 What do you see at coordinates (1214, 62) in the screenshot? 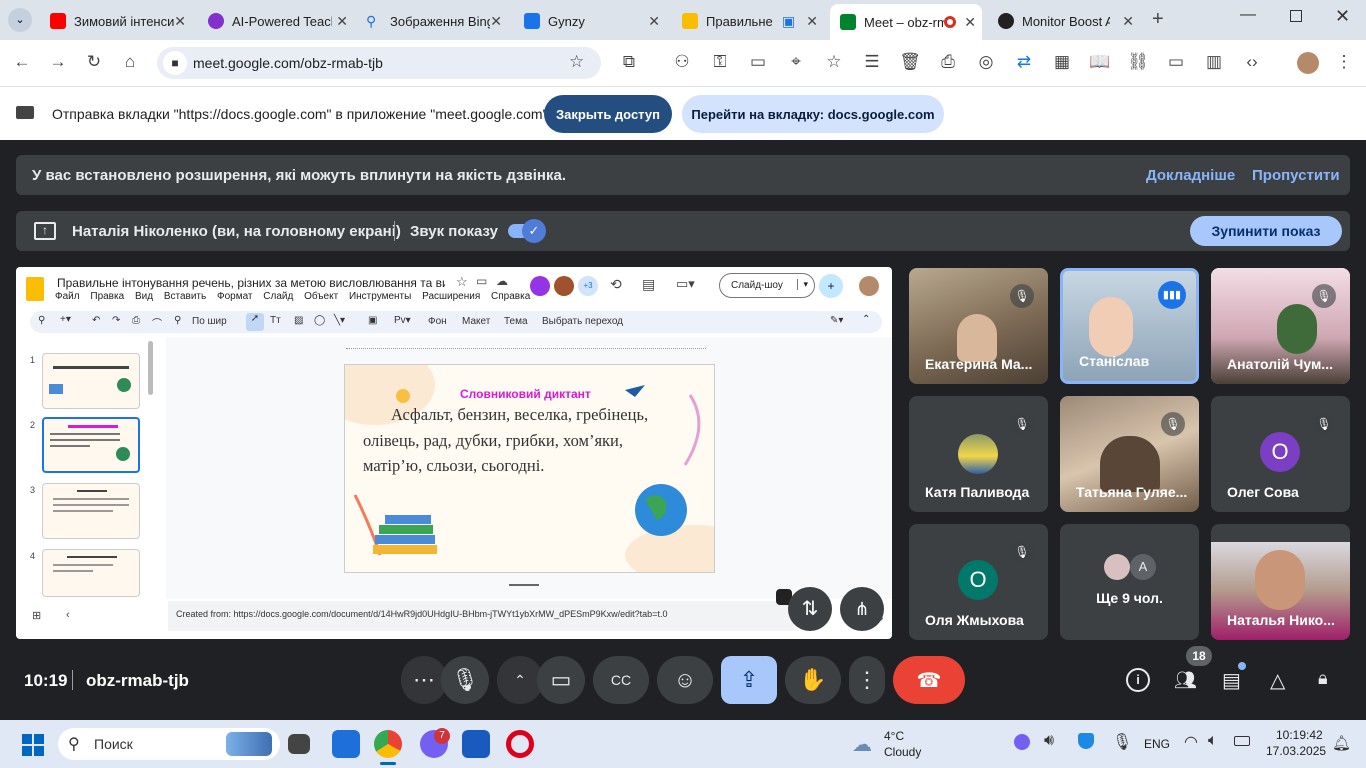
I see `sidepanel-icon: ▥` at bounding box center [1214, 62].